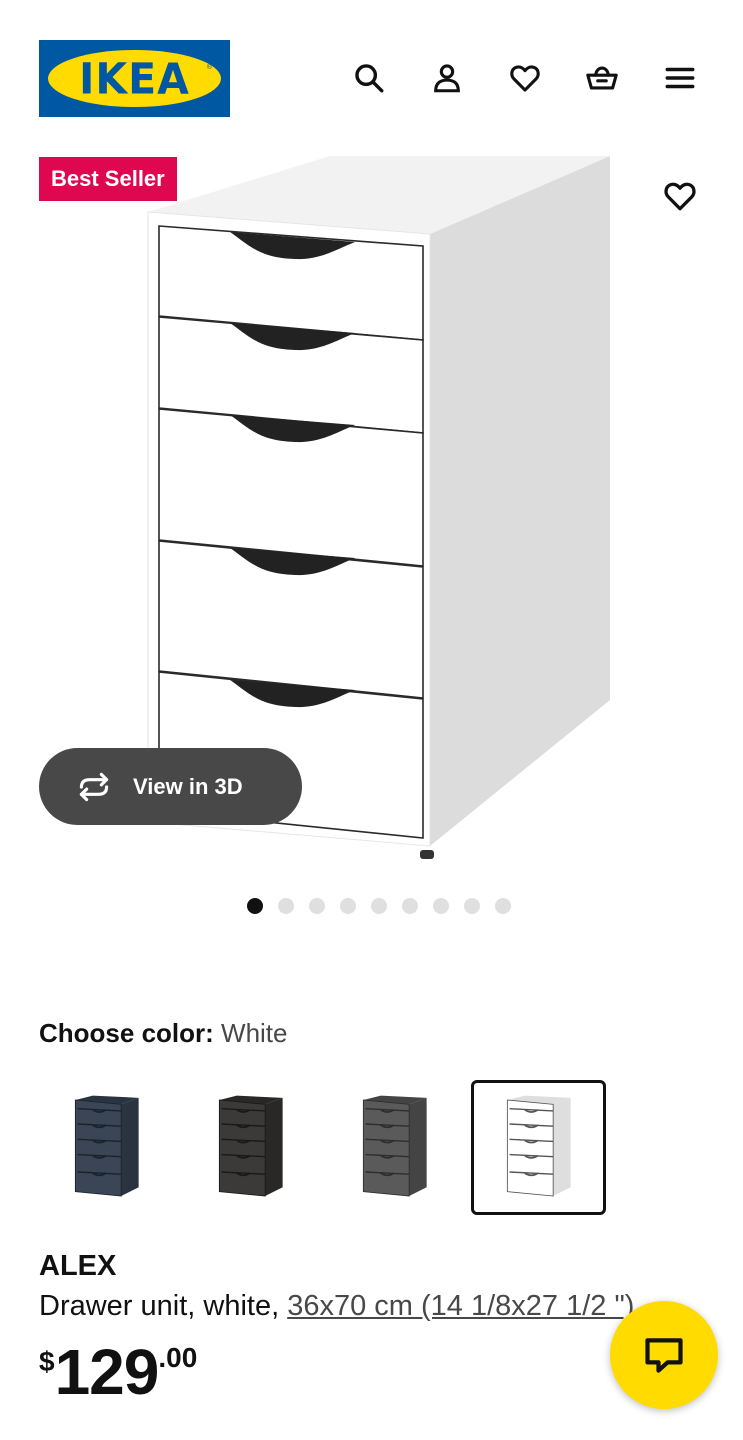  Describe the element at coordinates (47, 1361) in the screenshot. I see `price-currency: $` at that location.